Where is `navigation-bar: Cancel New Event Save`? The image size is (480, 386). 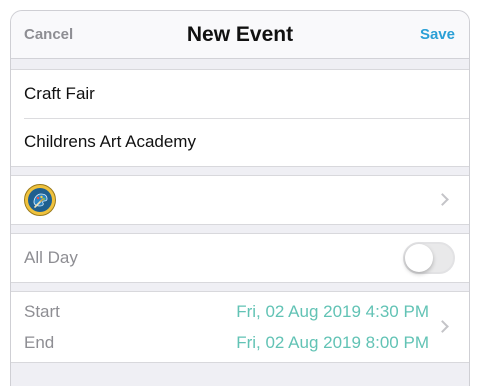
navigation-bar: Cancel New Event Save is located at coordinates (240, 35).